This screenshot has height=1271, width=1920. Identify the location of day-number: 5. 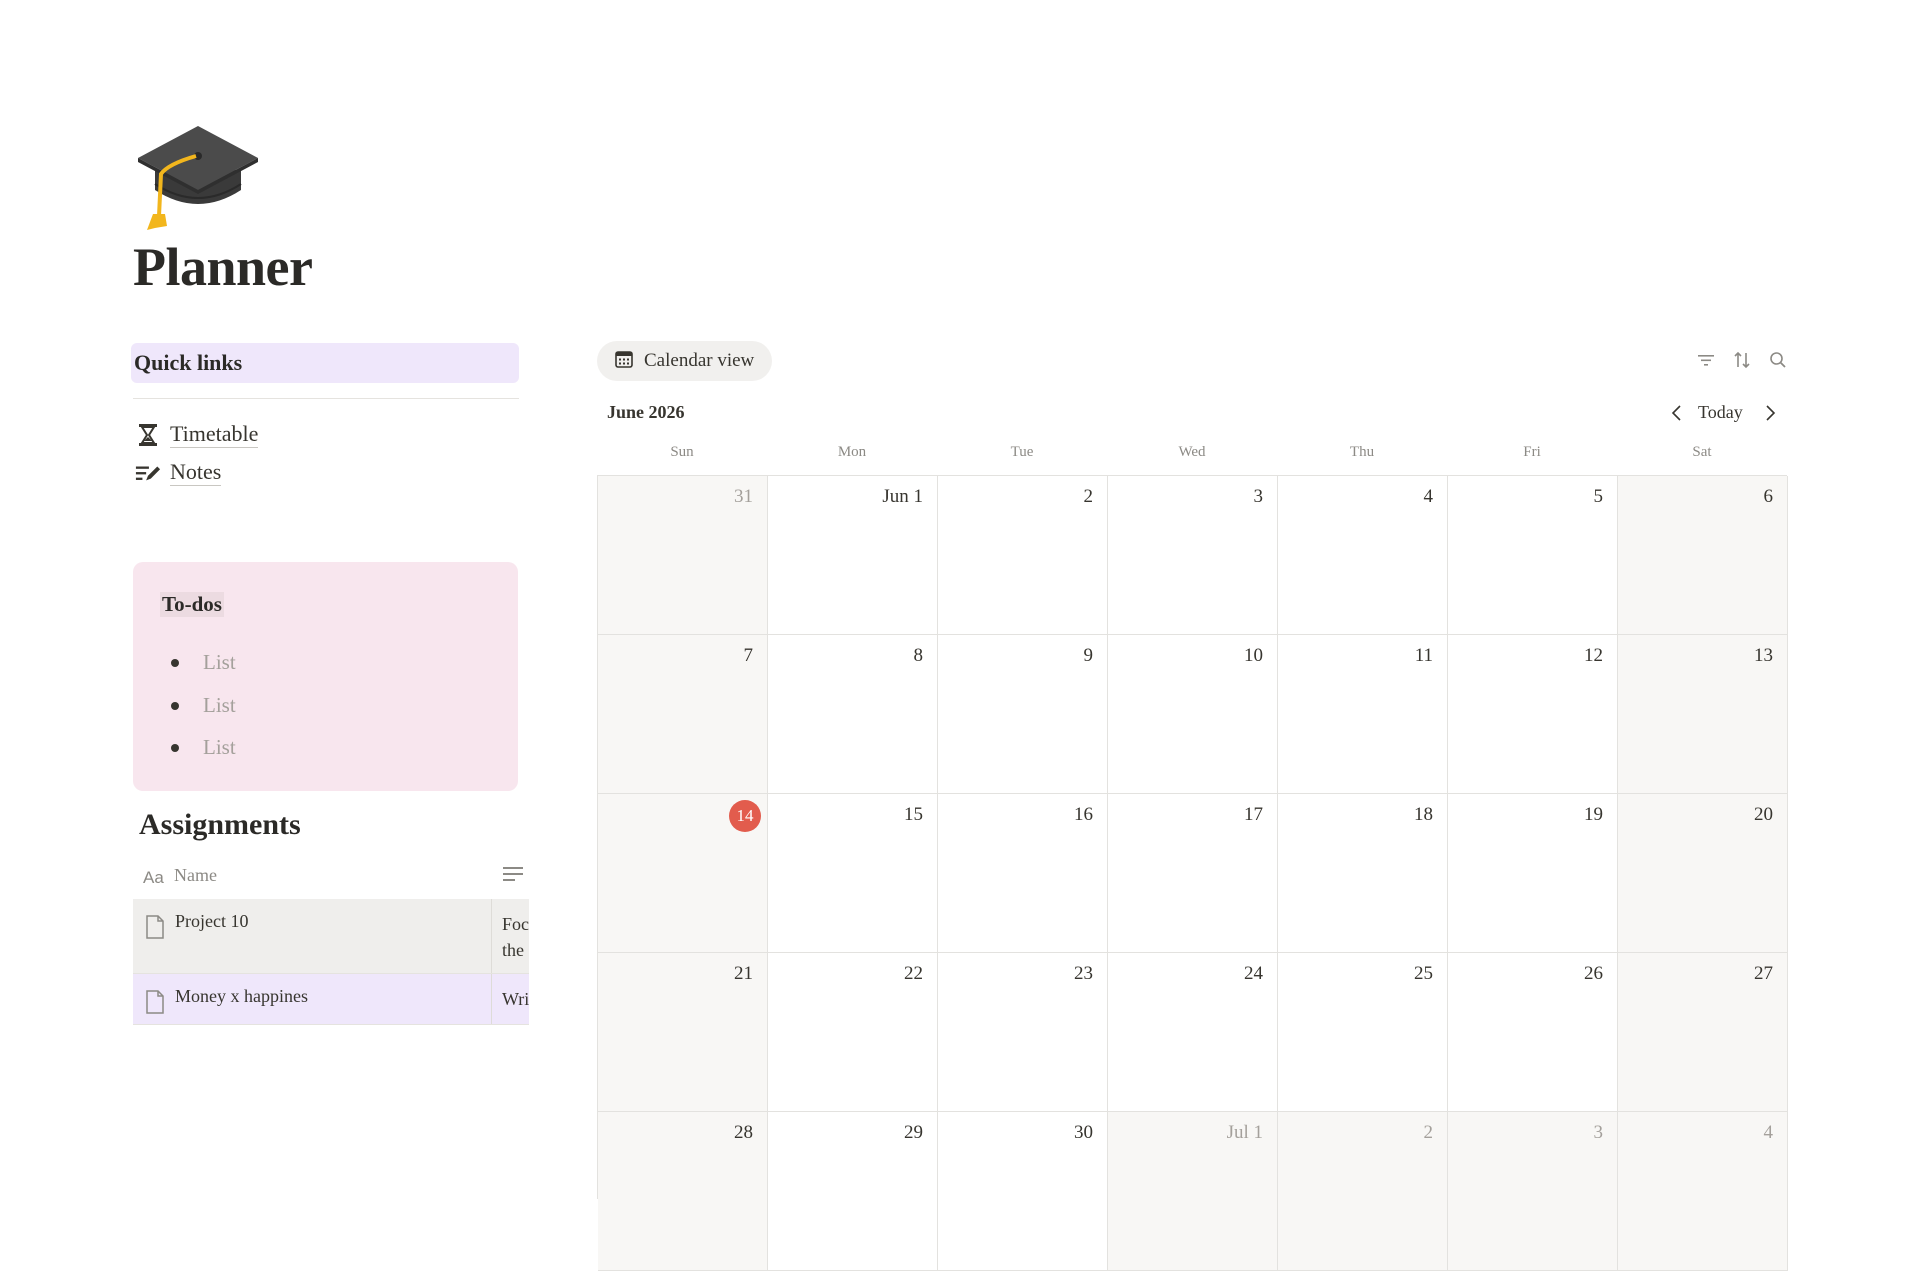
(1598, 496).